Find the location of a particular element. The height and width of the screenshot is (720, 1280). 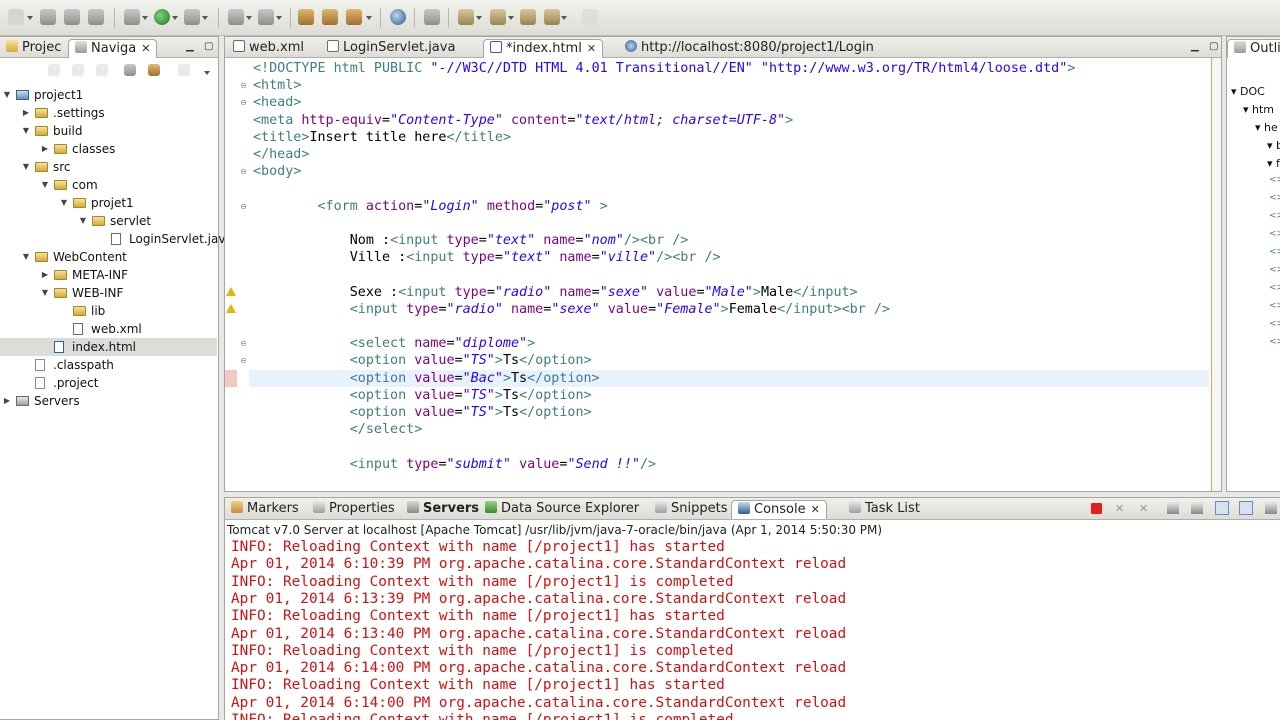

tab-properties: Properties is located at coordinates (354, 509).